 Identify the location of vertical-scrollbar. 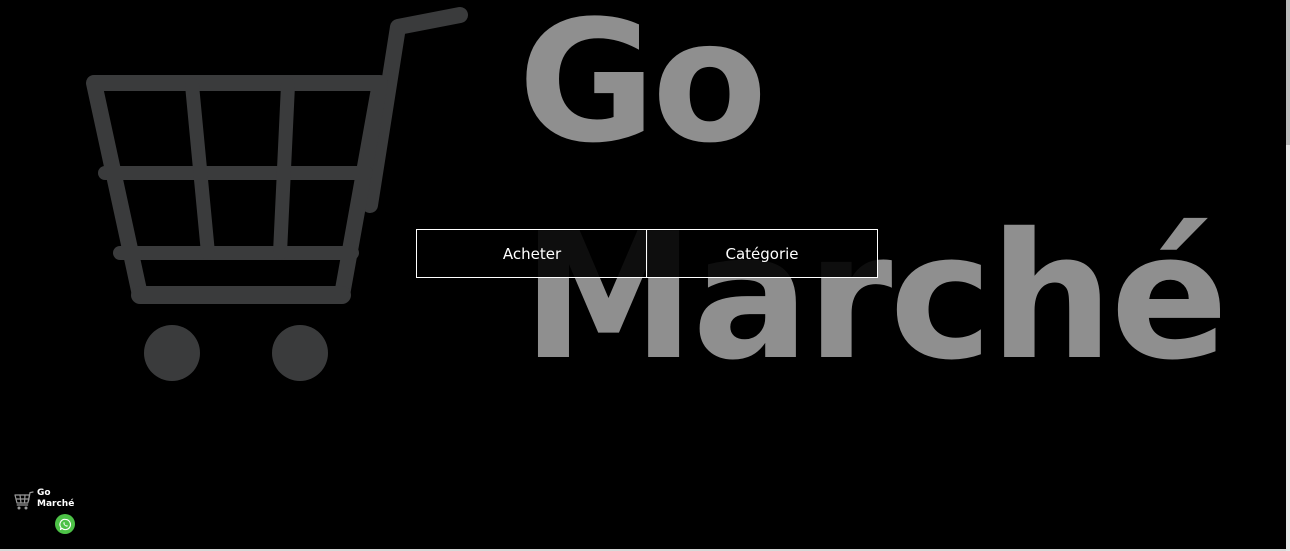
(1288, 275).